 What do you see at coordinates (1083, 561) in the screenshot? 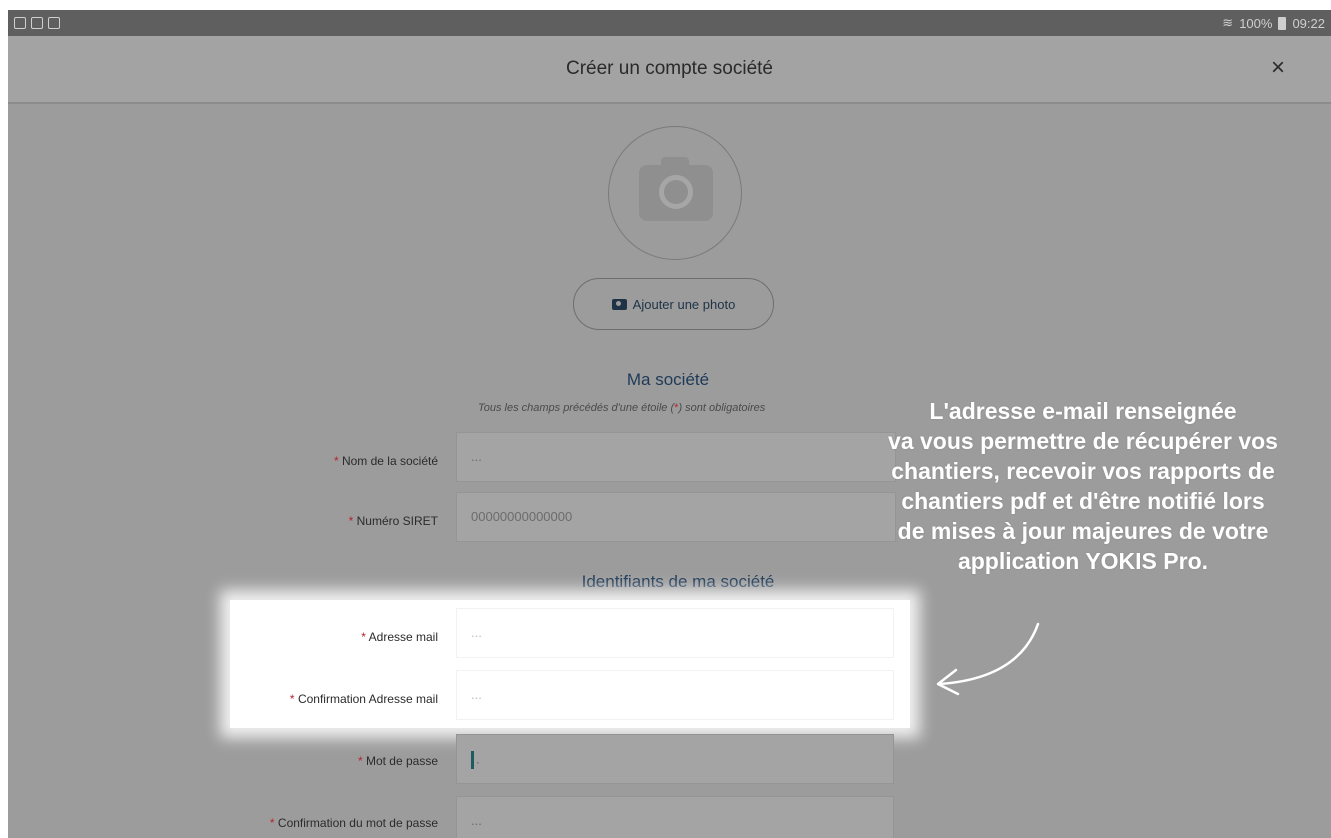
I see `annotation-line: application YOKIS Pro.` at bounding box center [1083, 561].